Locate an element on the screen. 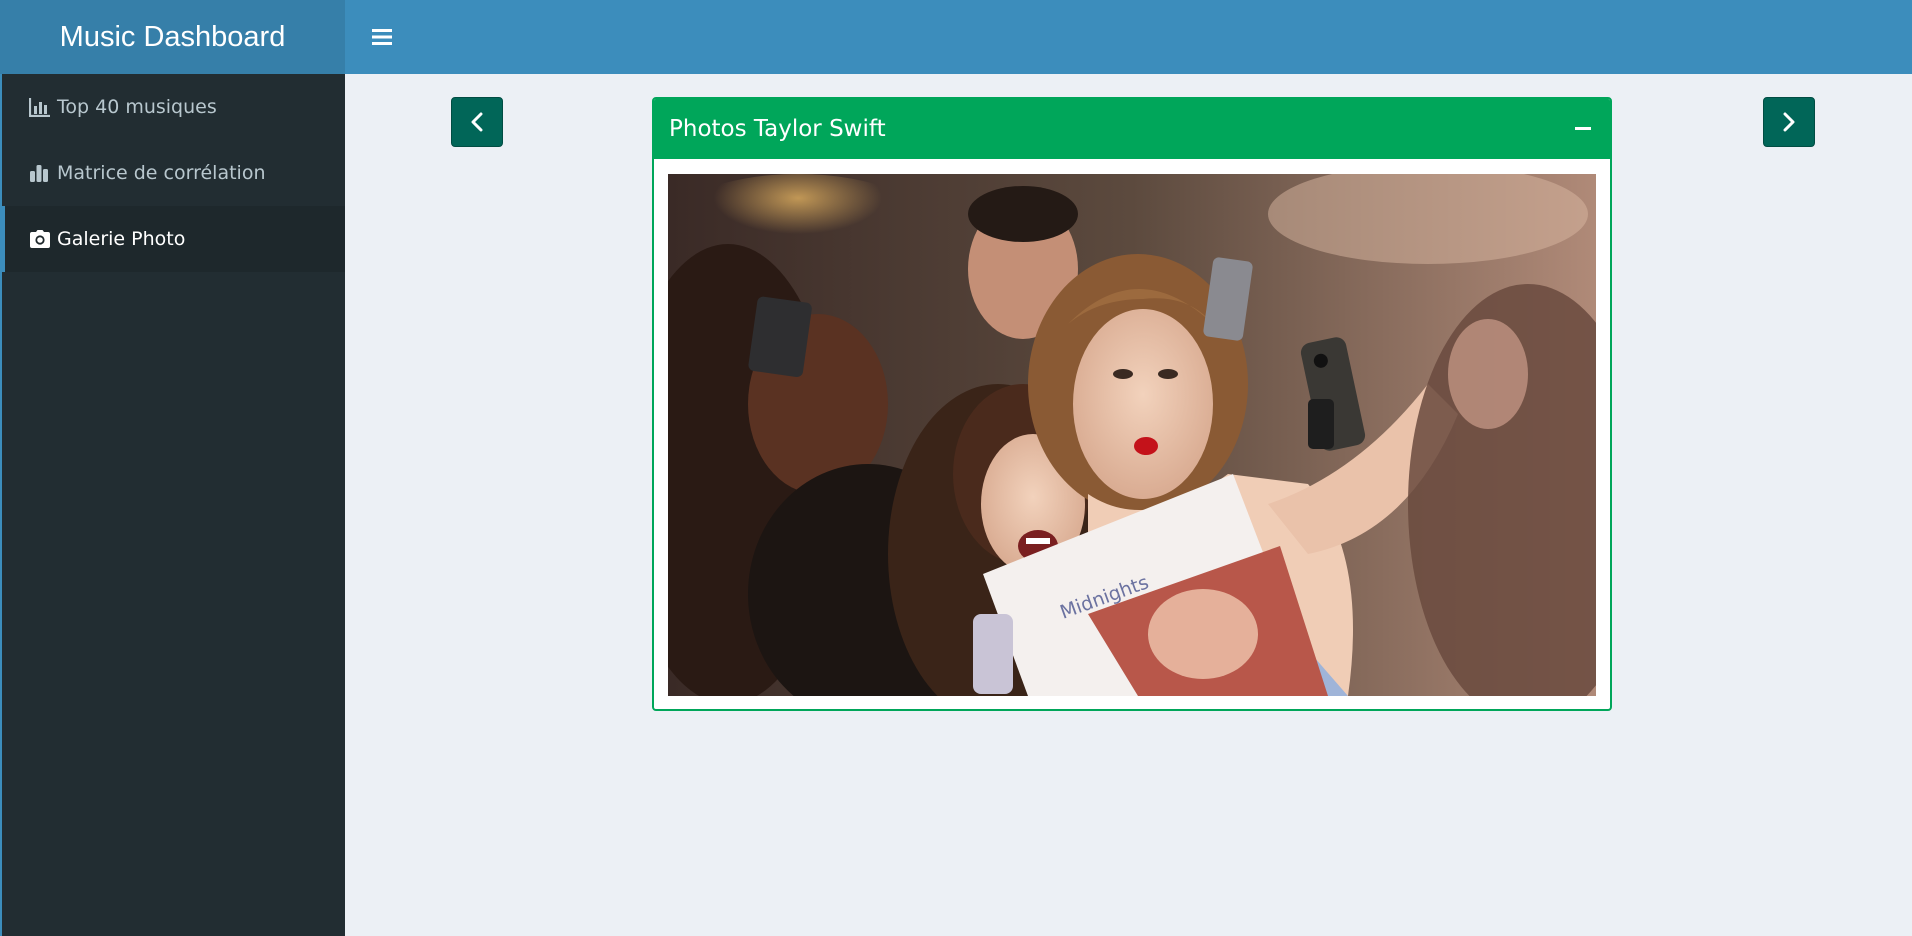  sidebar-item-label: Matrice de corrélation is located at coordinates (161, 173).